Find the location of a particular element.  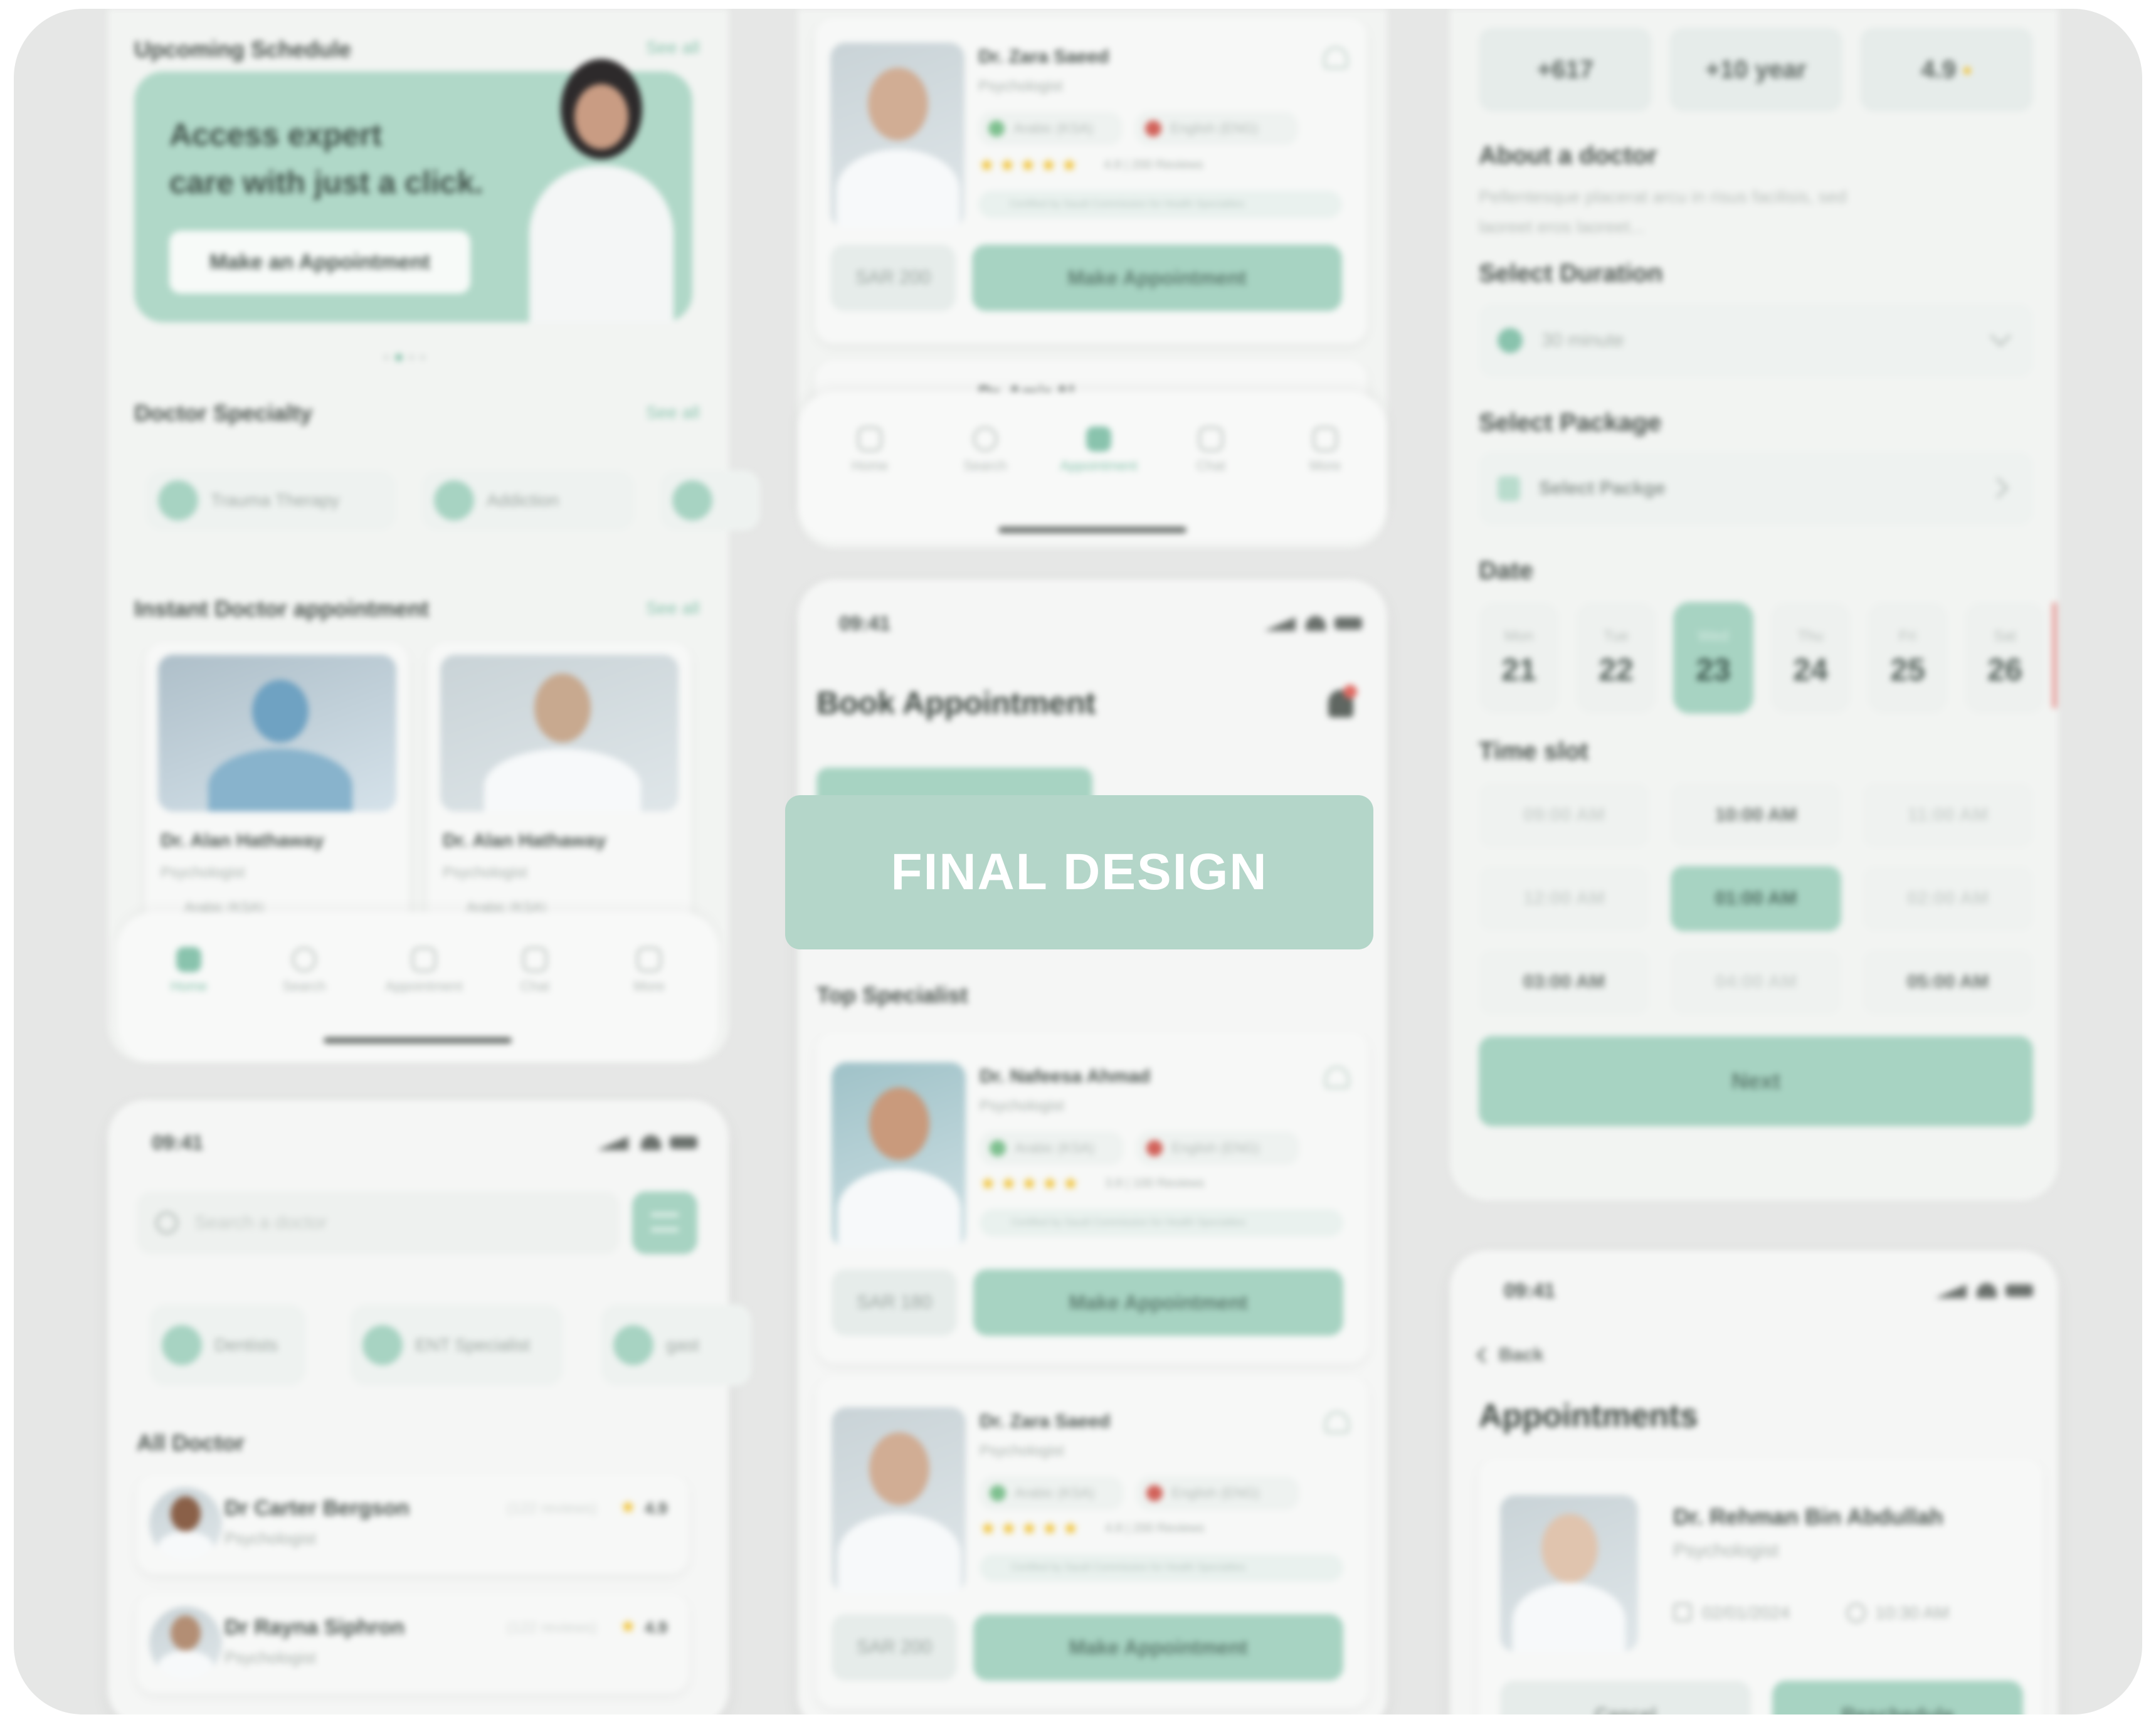

date-option: Mon 21 is located at coordinates (1519, 658).